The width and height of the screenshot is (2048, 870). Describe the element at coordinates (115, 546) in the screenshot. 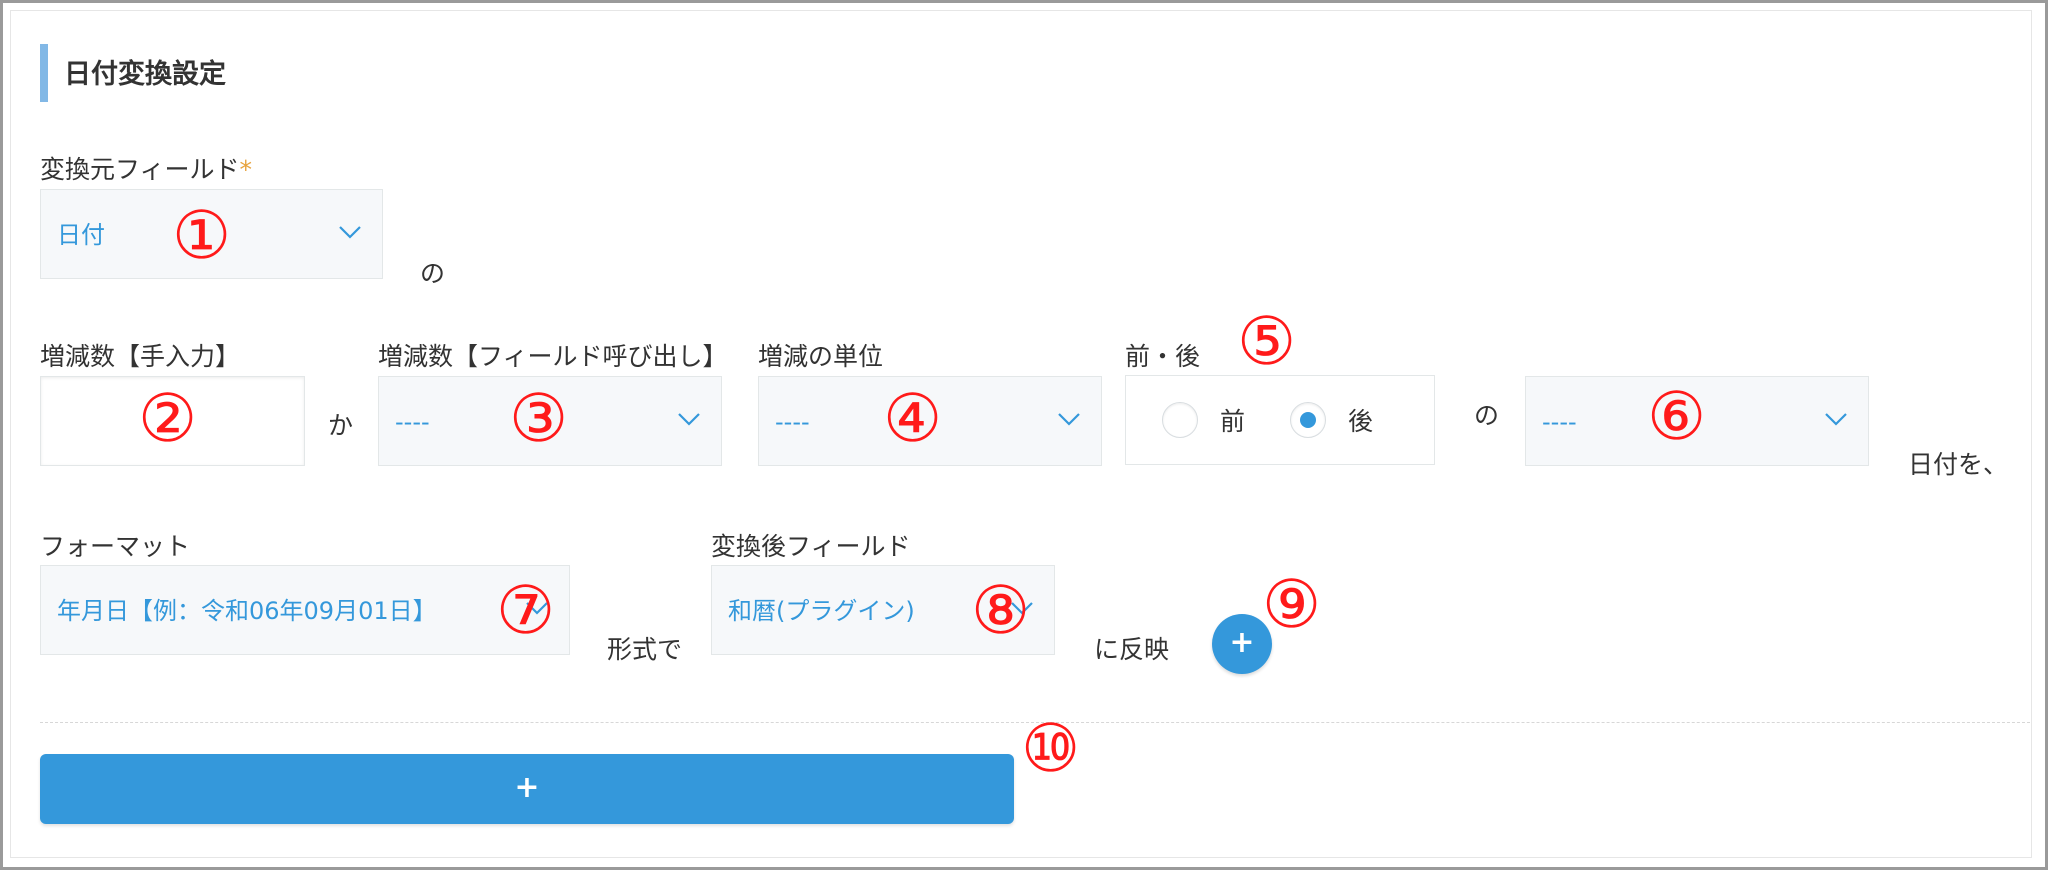

I see `format-label: フォーマット` at that location.